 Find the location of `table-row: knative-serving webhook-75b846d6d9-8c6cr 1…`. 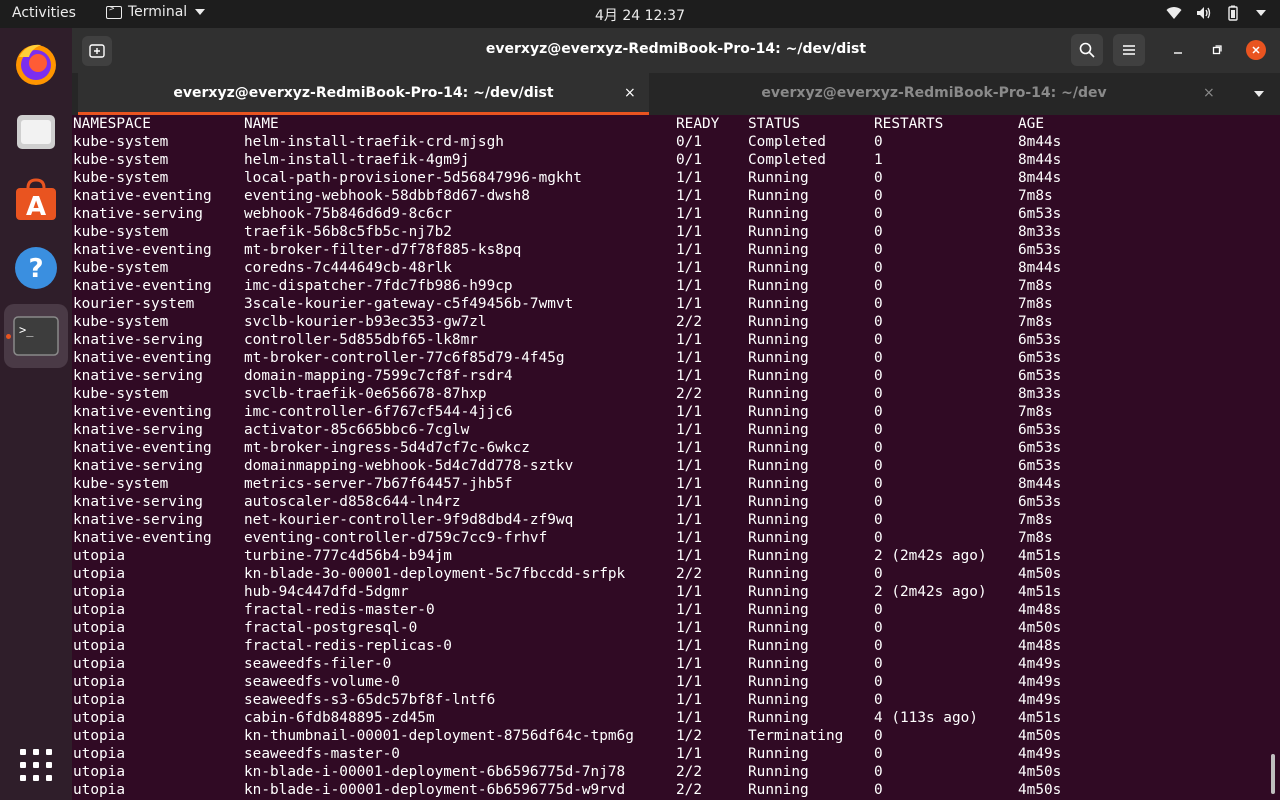

table-row: knative-serving webhook-75b846d6d9-8c6cr 1… is located at coordinates (676, 214).